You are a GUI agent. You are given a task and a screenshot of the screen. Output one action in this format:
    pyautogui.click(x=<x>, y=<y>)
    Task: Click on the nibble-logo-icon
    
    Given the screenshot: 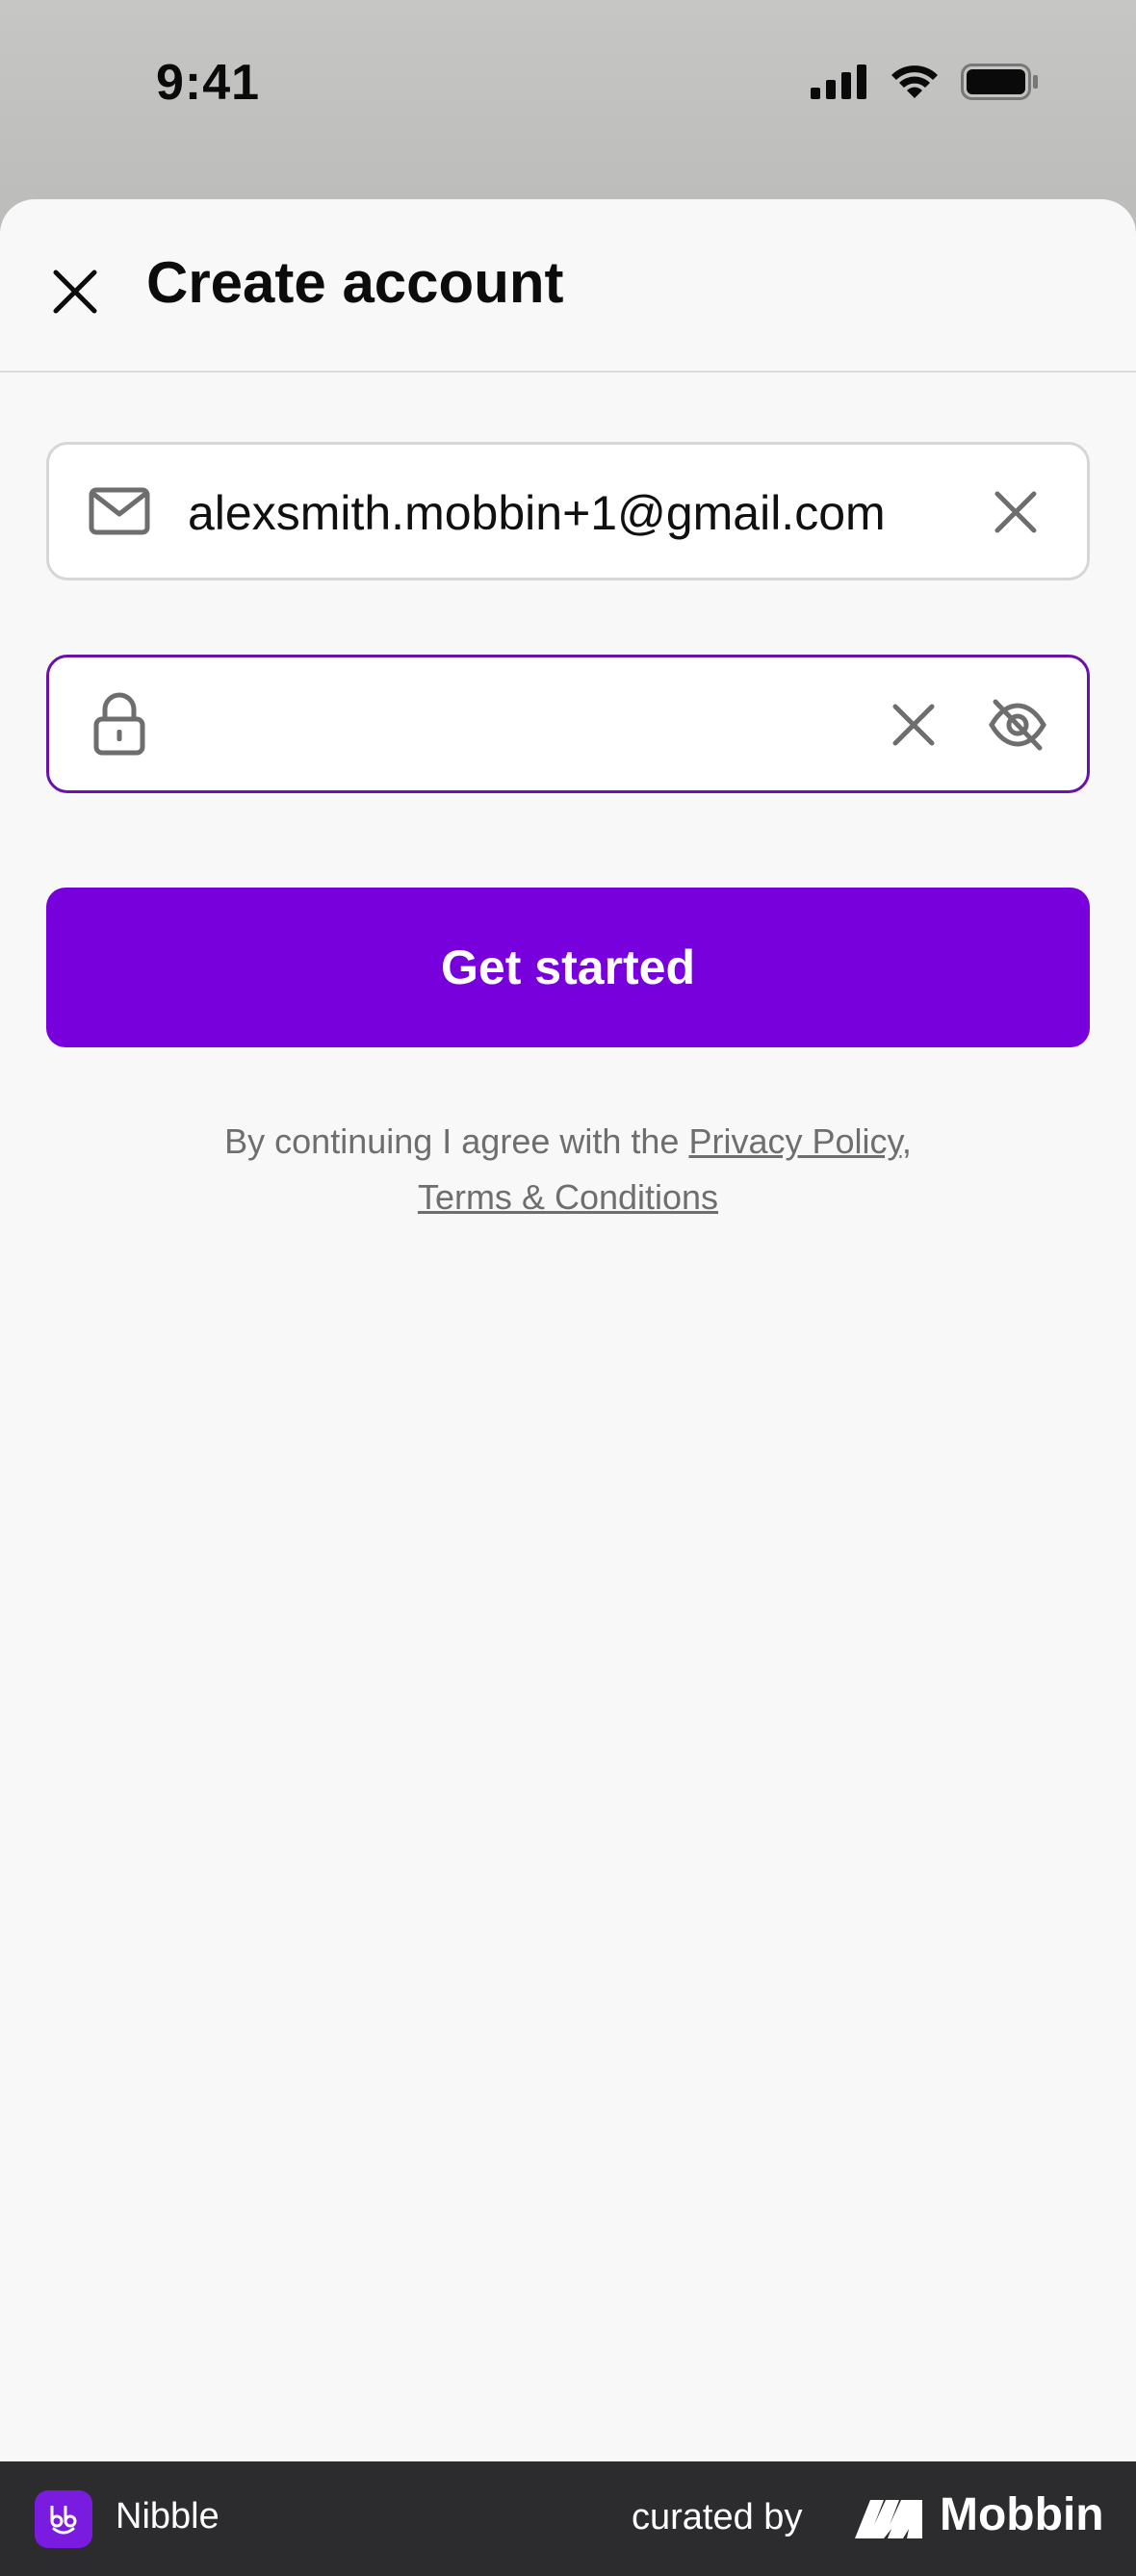 What is the action you would take?
    pyautogui.click(x=63, y=2519)
    